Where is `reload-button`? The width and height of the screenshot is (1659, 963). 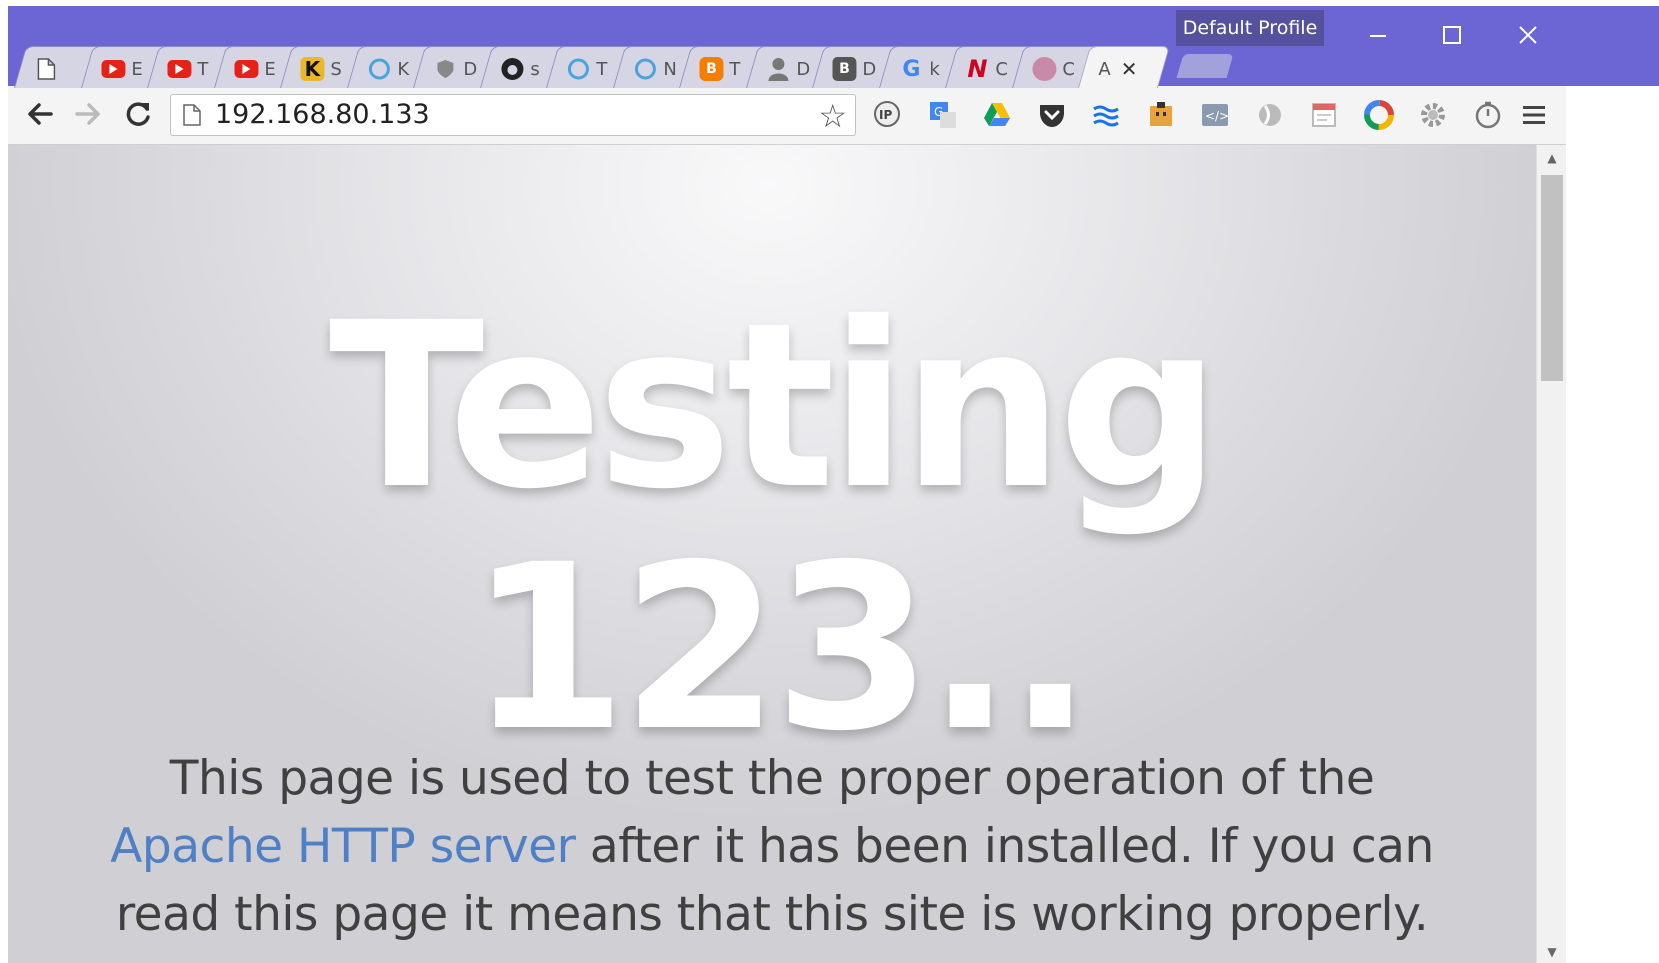
reload-button is located at coordinates (138, 114).